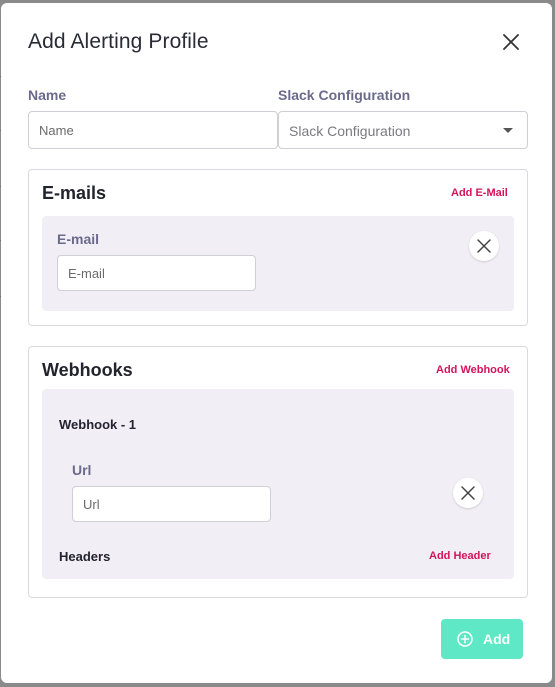  Describe the element at coordinates (473, 370) in the screenshot. I see `add-webhook-button: Add Webhook` at that location.